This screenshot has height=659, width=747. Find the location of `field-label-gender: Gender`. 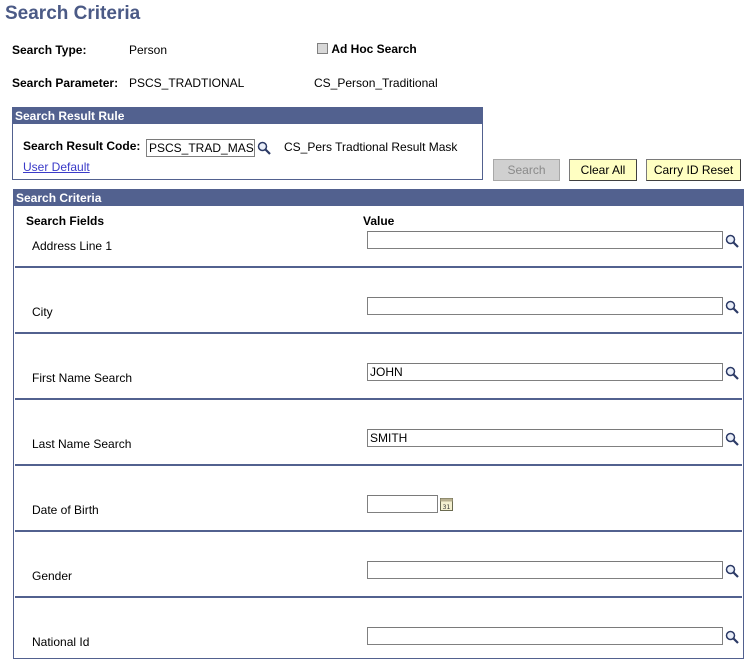

field-label-gender: Gender is located at coordinates (52, 576).